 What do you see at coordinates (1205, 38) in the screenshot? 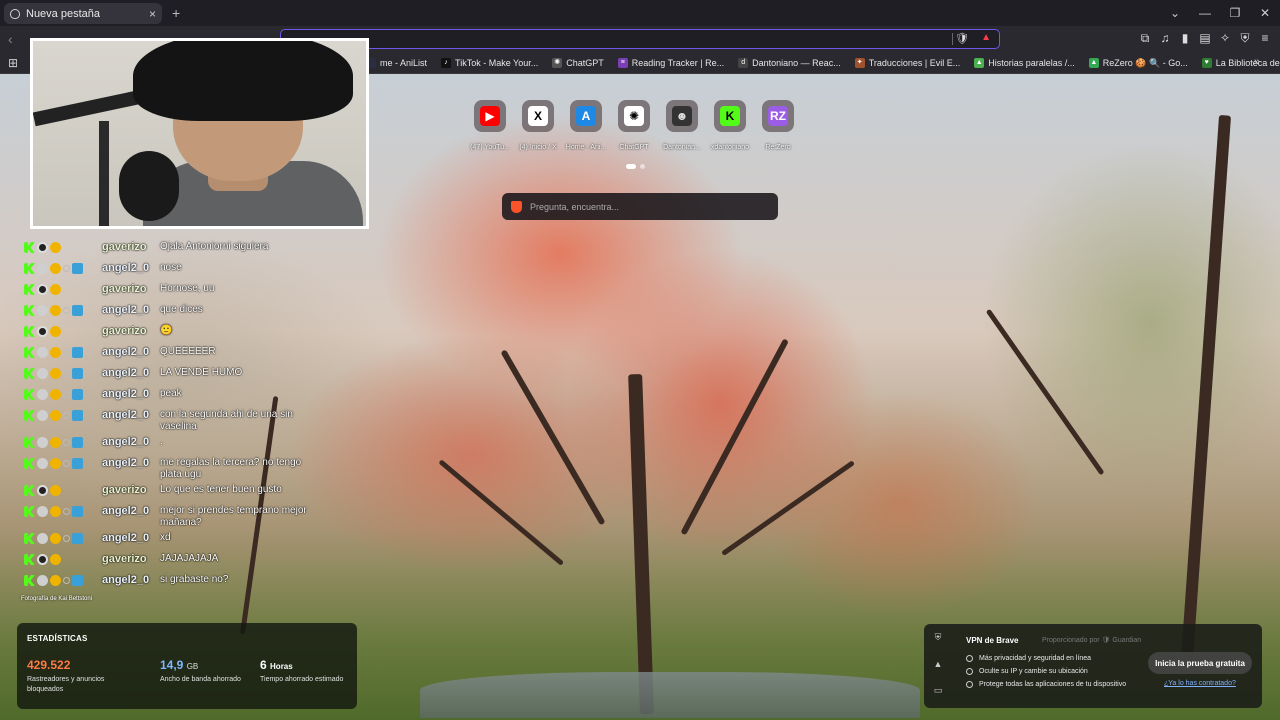
I see `wallet-icon: ▤` at bounding box center [1205, 38].